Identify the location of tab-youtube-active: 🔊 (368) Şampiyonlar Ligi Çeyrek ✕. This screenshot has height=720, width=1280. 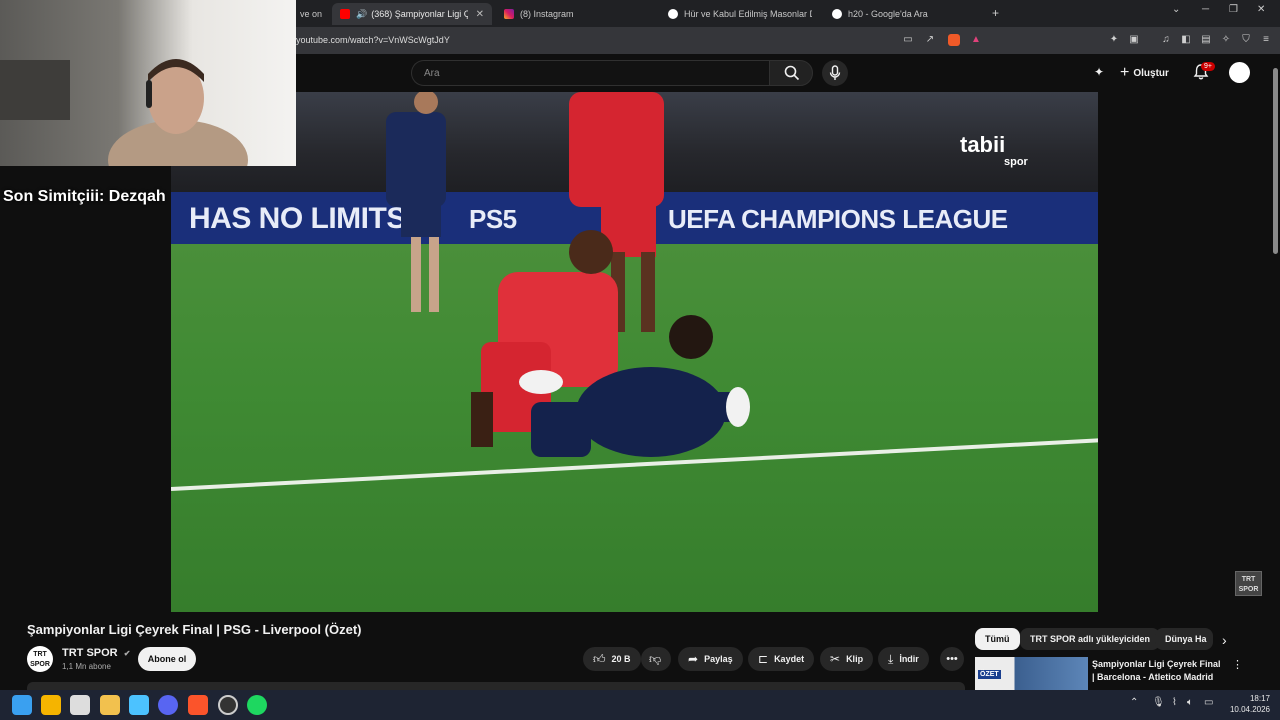
(412, 14).